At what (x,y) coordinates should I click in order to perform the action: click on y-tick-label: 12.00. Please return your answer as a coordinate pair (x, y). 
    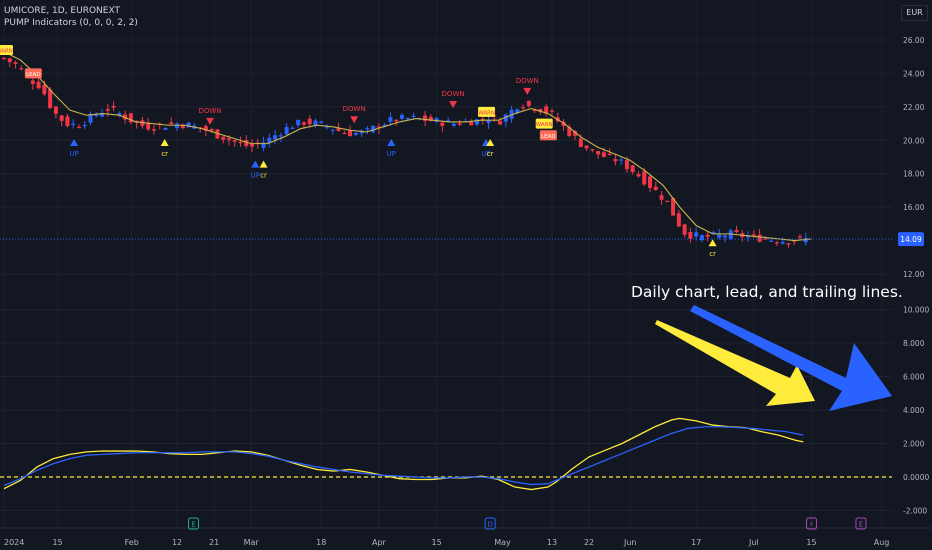
    Looking at the image, I should click on (914, 274).